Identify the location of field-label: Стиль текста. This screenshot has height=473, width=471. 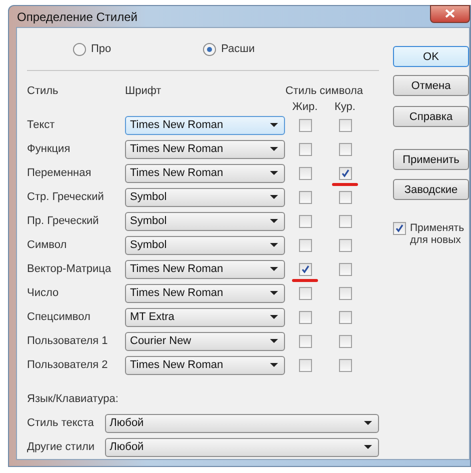
(61, 423).